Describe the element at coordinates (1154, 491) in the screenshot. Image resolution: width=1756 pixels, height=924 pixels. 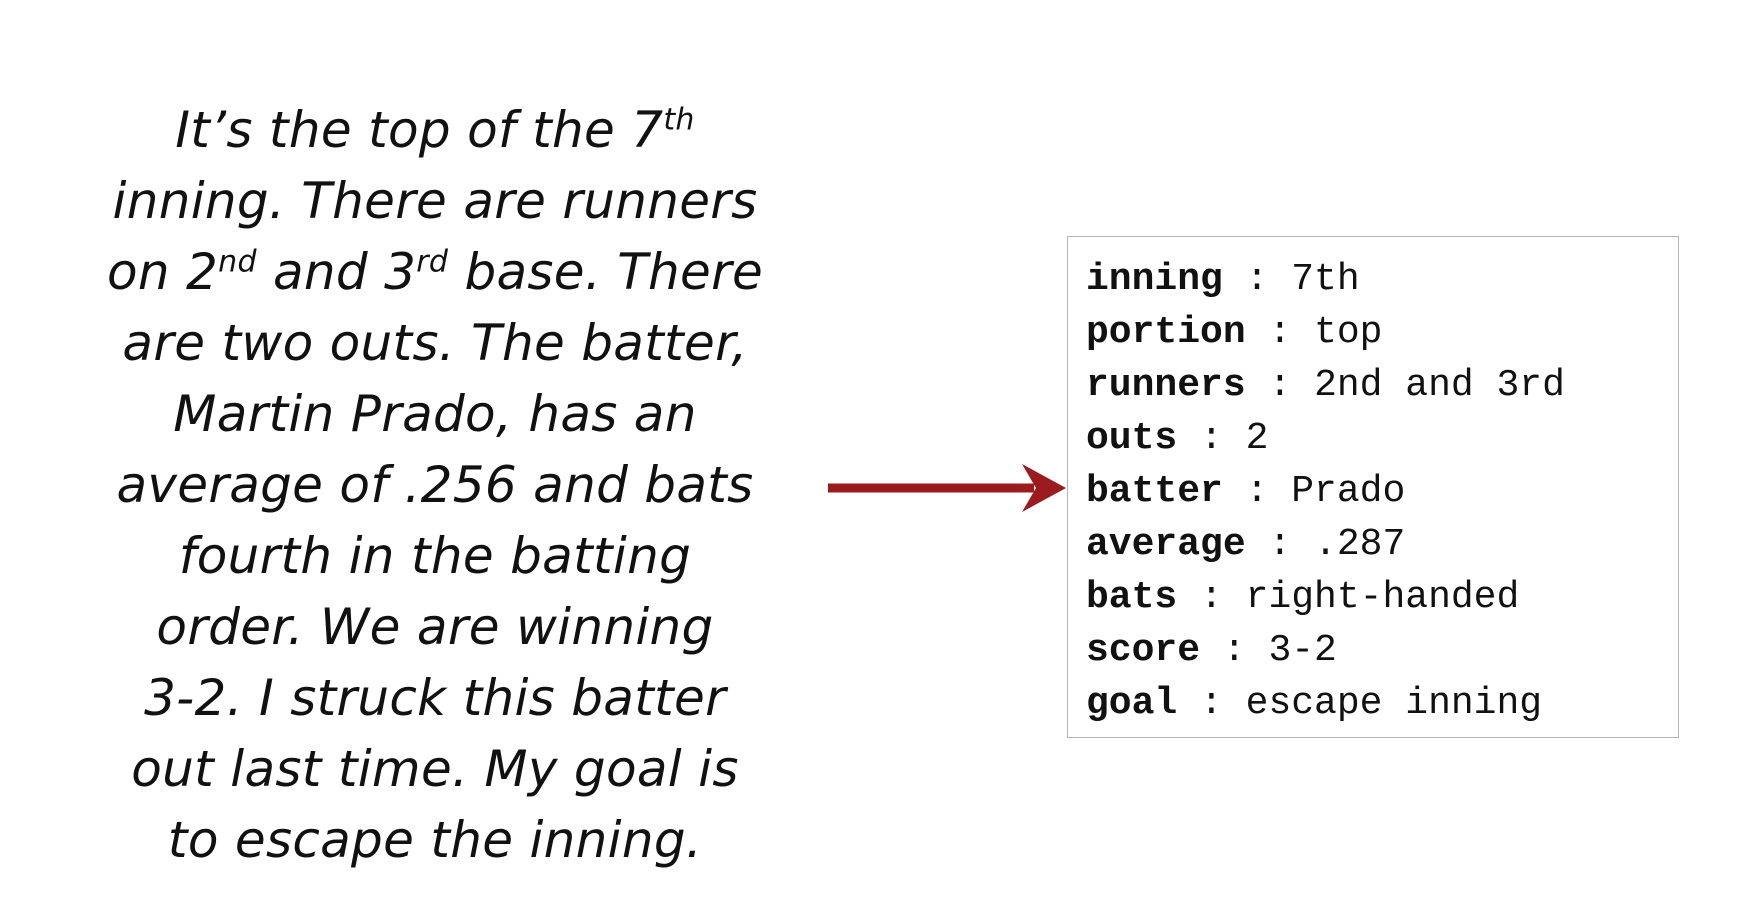
I see `field-key: batter` at that location.